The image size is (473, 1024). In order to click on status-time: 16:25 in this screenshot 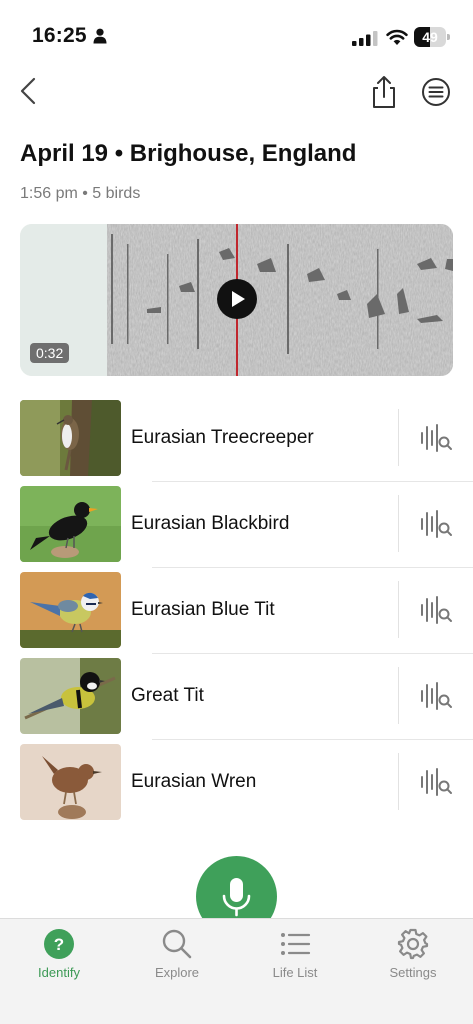, I will do `click(59, 35)`.